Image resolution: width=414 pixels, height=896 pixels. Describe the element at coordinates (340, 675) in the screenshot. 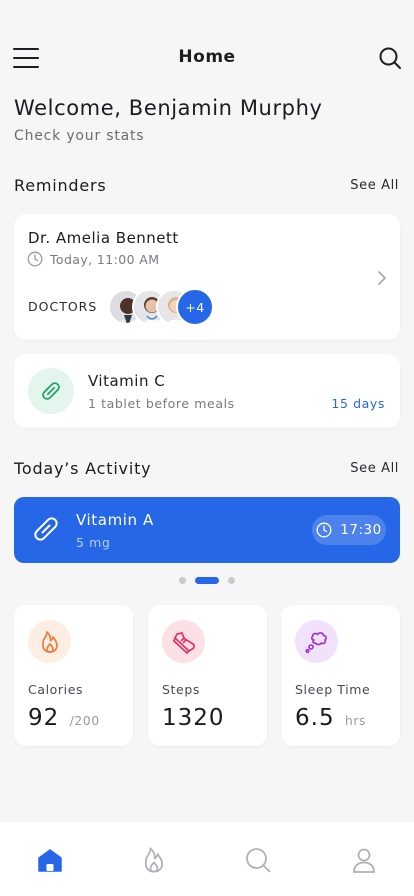

I see `sleep-stat-card: Sleep Time 6.5 hrs` at that location.